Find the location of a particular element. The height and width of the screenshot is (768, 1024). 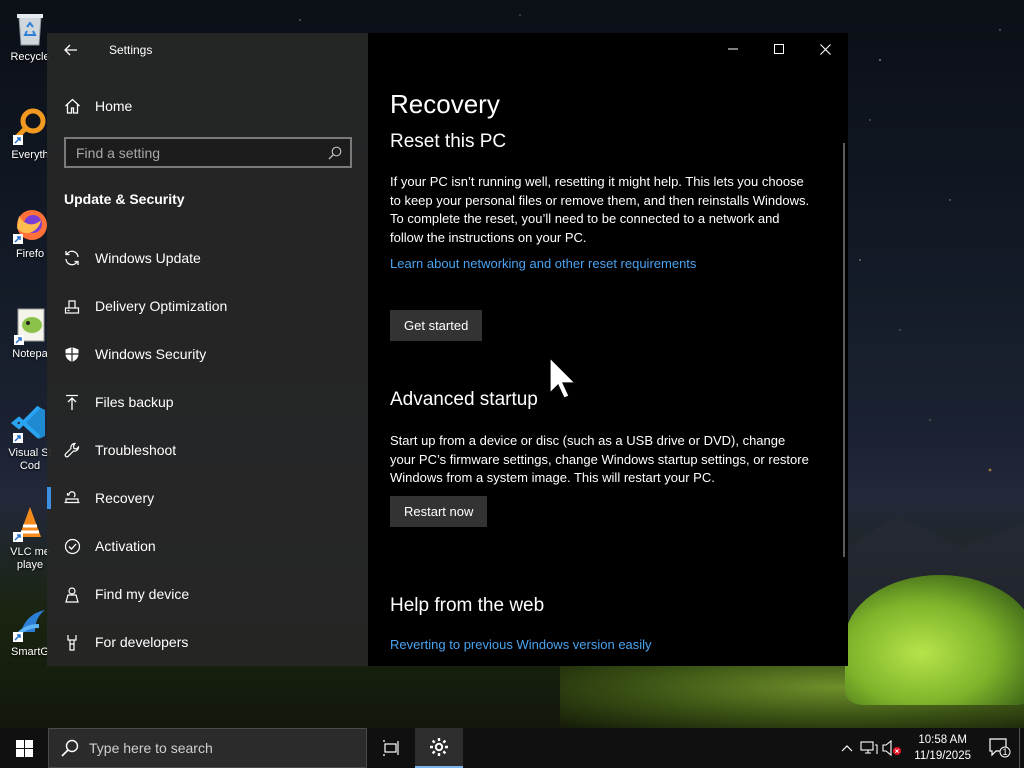

notification-icon is located at coordinates (1000, 748).